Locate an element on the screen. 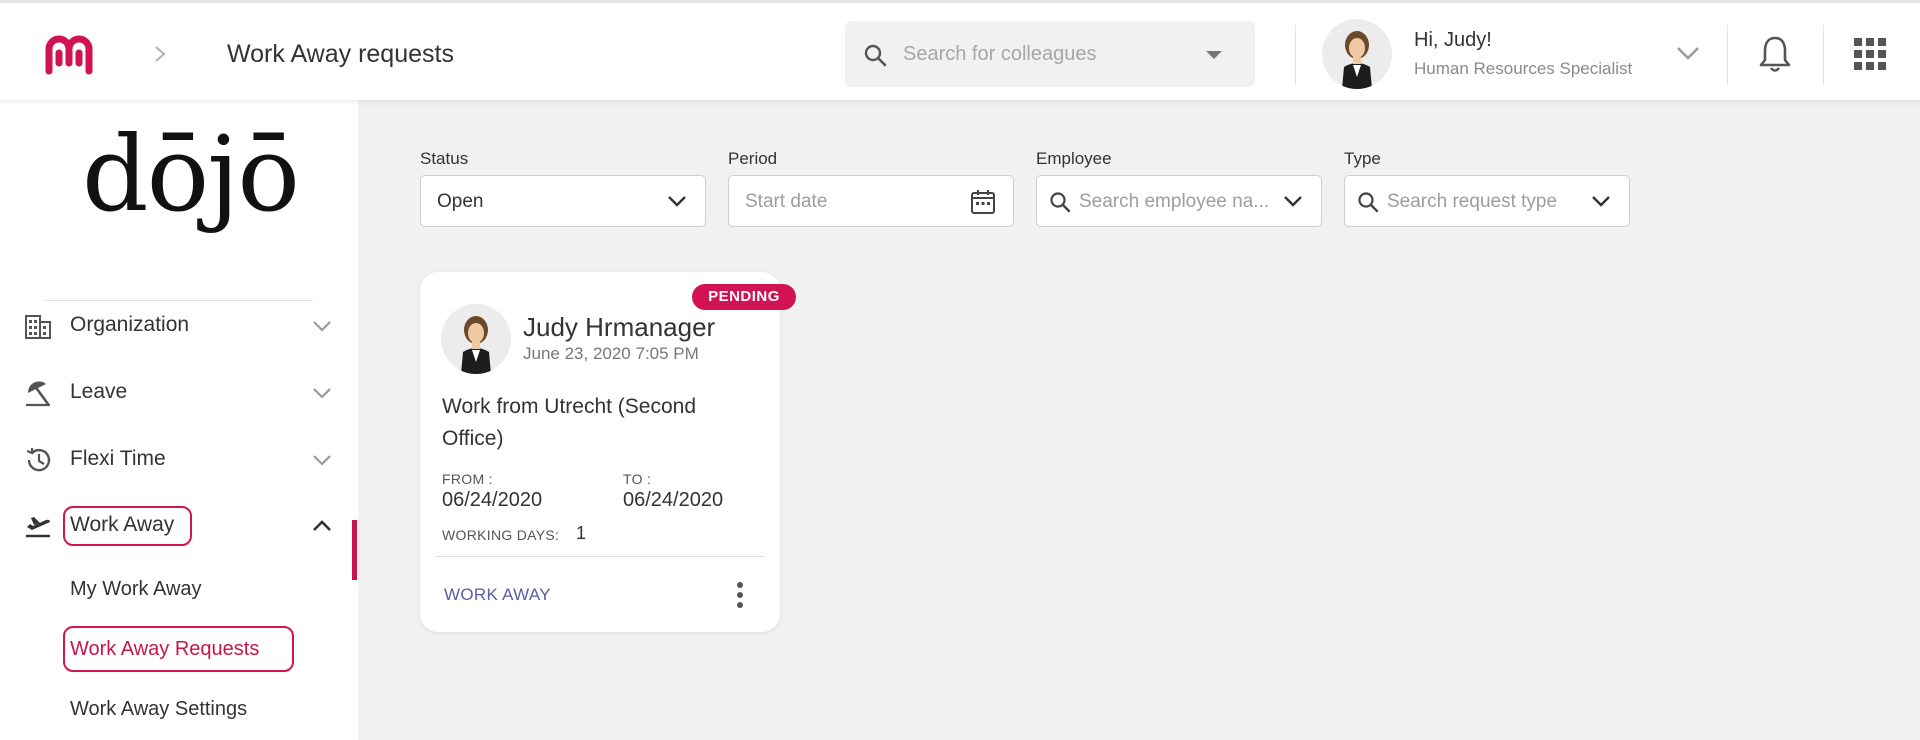 Image resolution: width=1920 pixels, height=740 pixels. sidebar-item-label: Flexi Time is located at coordinates (118, 458).